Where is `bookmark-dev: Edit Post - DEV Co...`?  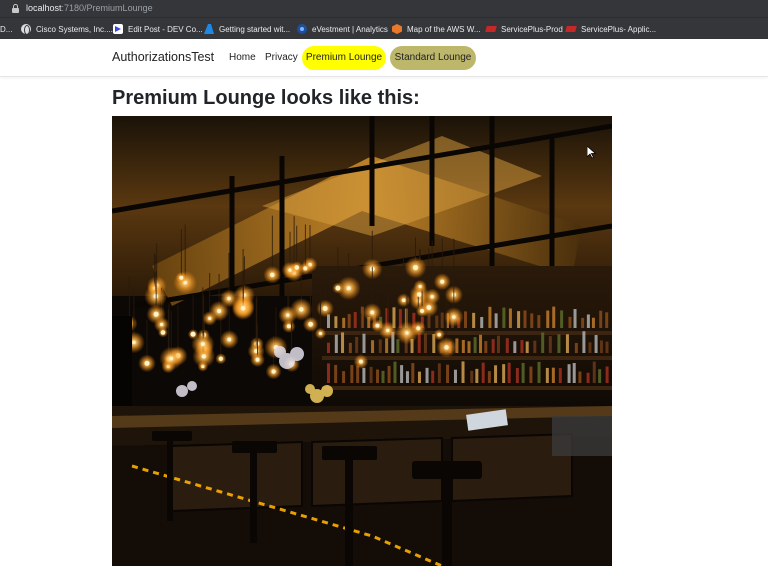 bookmark-dev: Edit Post - DEV Co... is located at coordinates (158, 29).